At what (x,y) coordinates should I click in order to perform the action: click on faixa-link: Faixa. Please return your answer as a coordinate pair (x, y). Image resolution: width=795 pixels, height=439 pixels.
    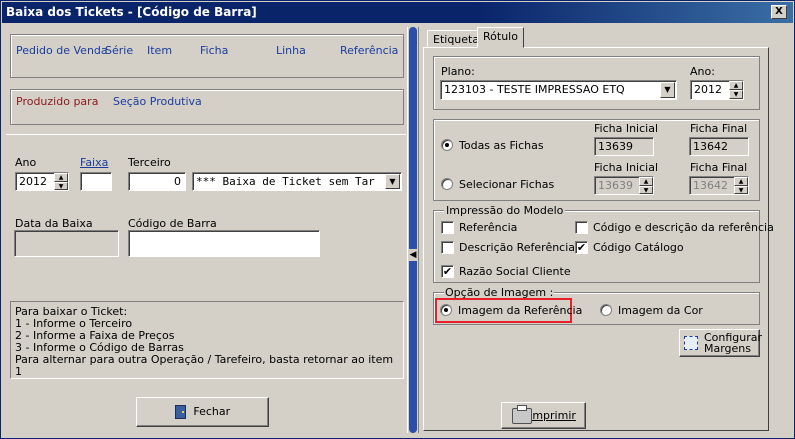
    Looking at the image, I should click on (94, 162).